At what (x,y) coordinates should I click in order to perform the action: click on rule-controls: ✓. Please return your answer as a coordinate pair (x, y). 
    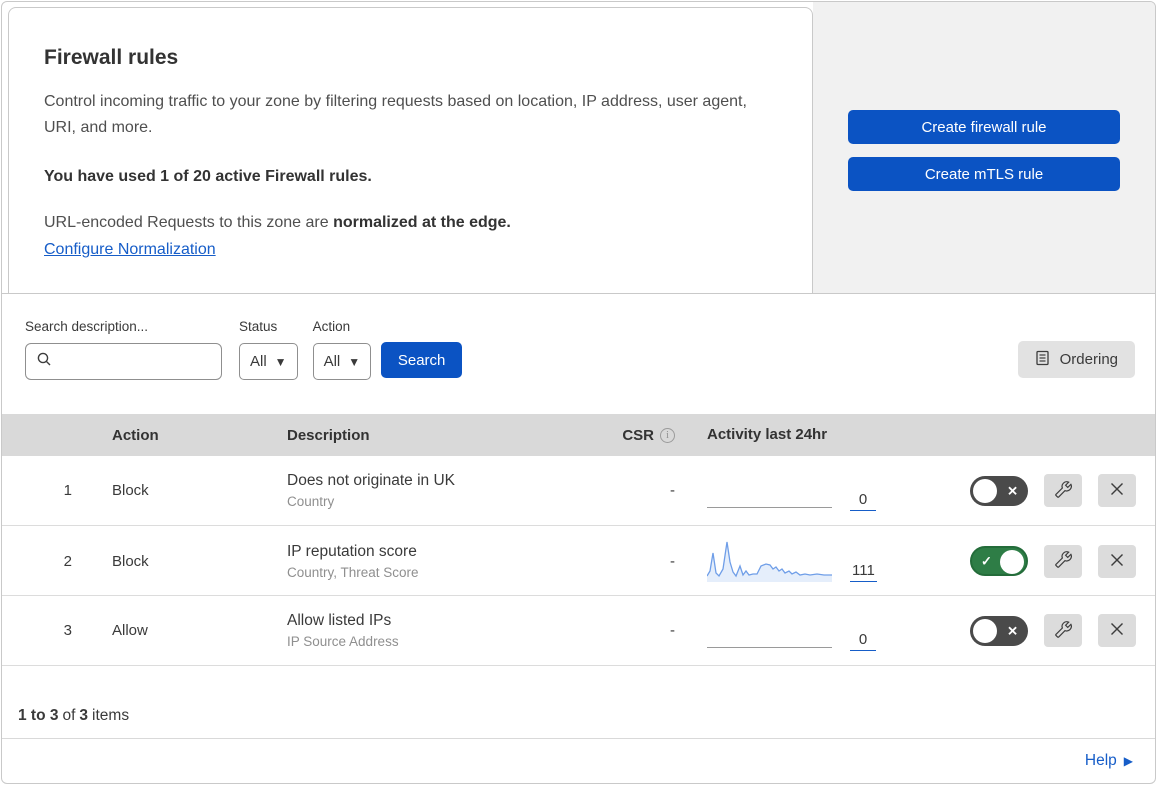
    Looking at the image, I should click on (1043, 561).